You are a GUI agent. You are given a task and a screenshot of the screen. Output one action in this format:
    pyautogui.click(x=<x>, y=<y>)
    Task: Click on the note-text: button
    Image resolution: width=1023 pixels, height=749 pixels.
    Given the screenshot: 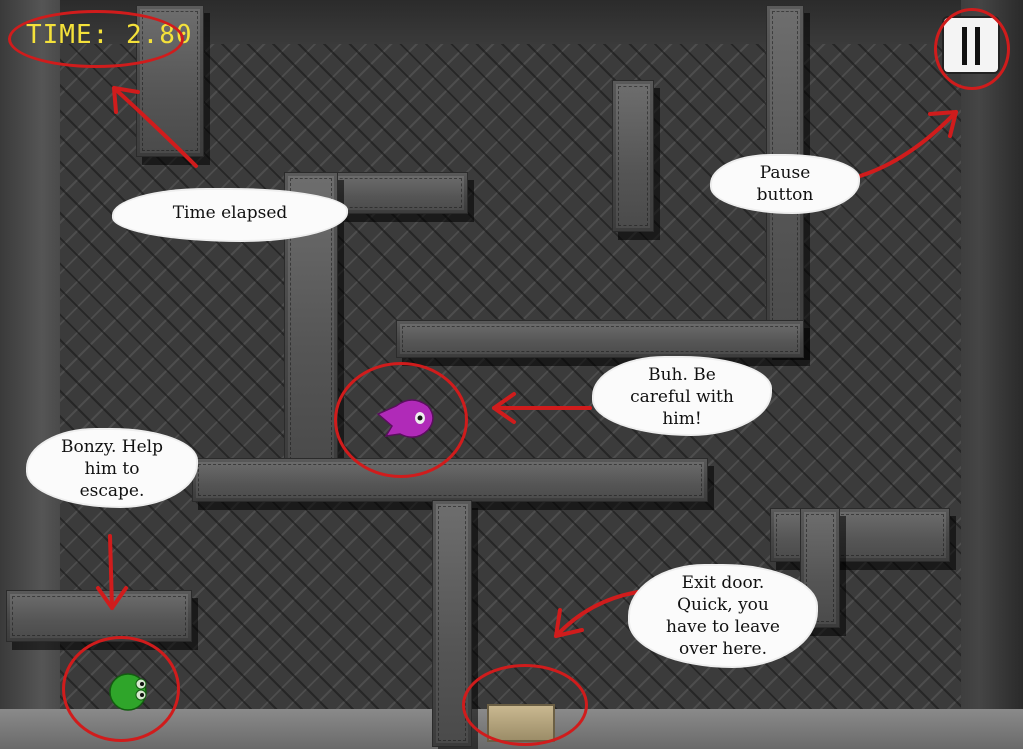 What is the action you would take?
    pyautogui.click(x=785, y=195)
    